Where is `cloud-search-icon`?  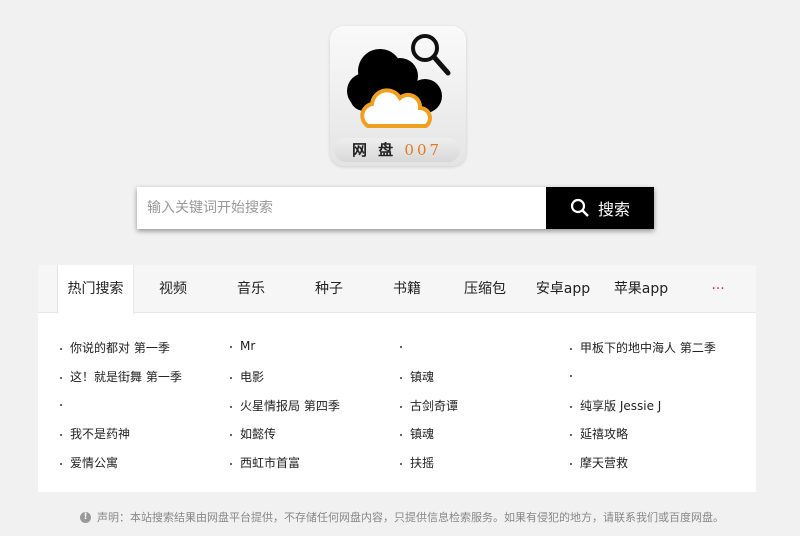
cloud-search-icon is located at coordinates (399, 81).